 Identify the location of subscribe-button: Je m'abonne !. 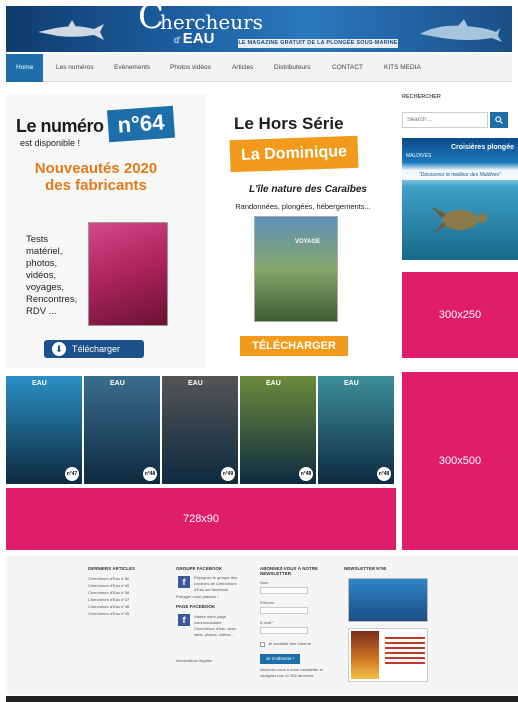
(280, 659).